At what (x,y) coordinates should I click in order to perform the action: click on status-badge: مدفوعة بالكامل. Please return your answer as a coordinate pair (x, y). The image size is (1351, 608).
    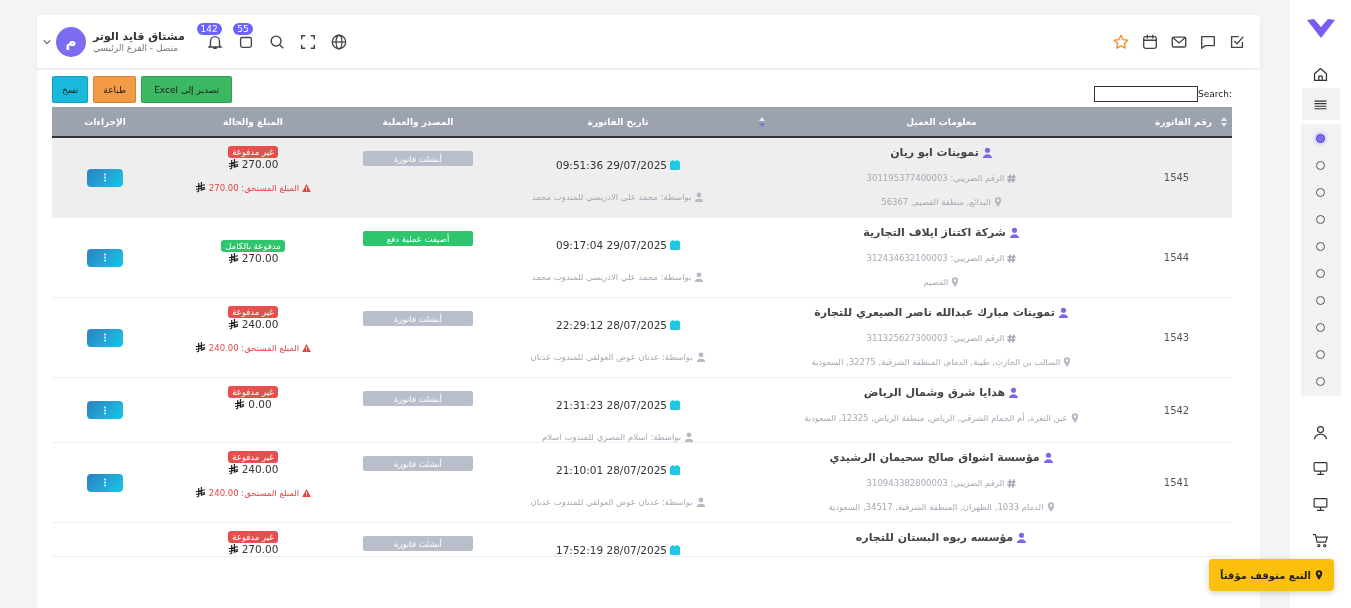
    Looking at the image, I should click on (253, 246).